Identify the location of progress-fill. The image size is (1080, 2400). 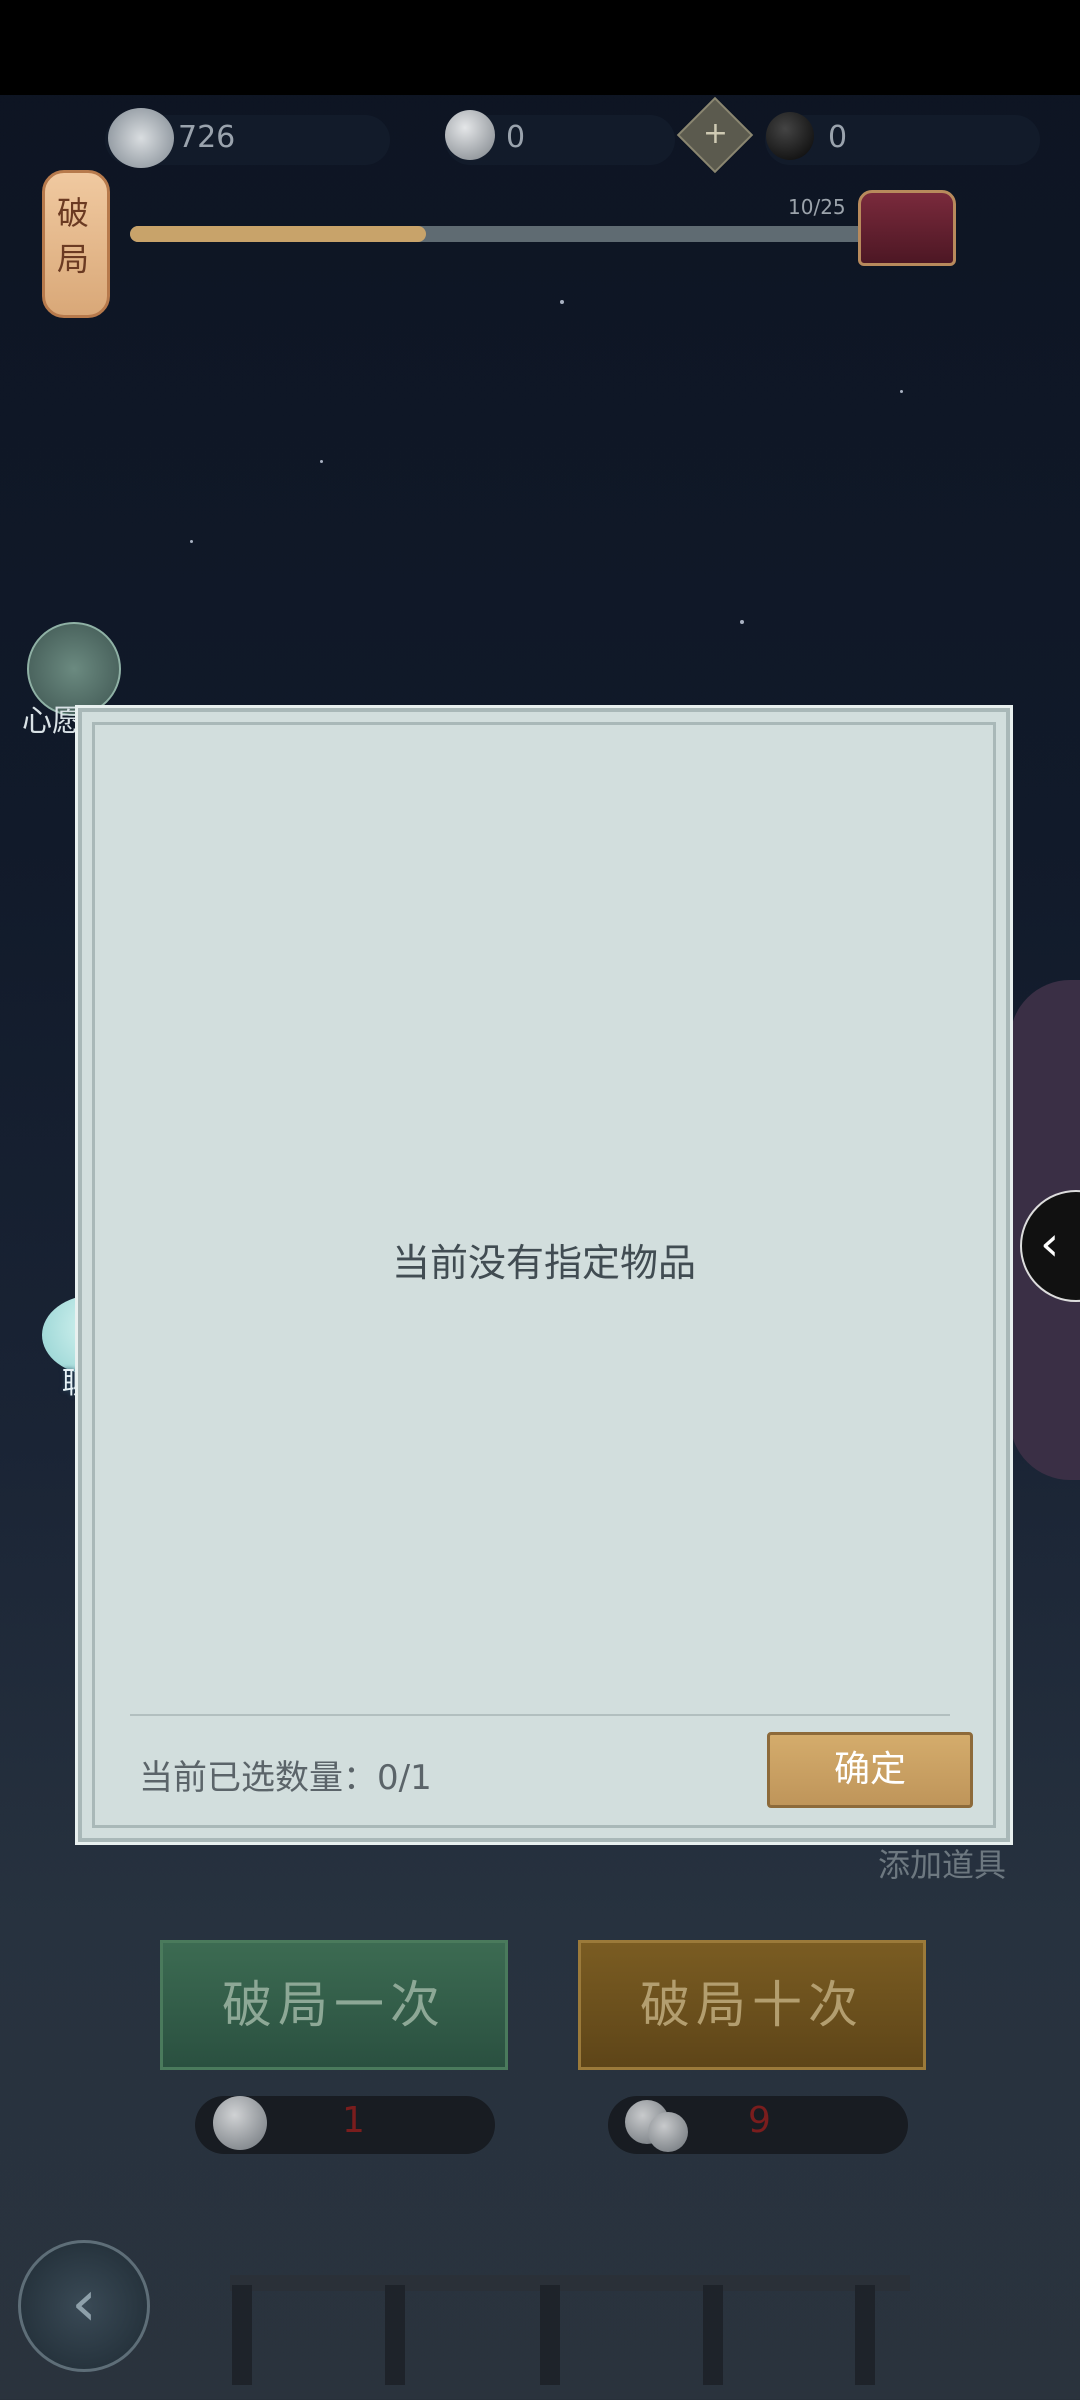
(278, 234).